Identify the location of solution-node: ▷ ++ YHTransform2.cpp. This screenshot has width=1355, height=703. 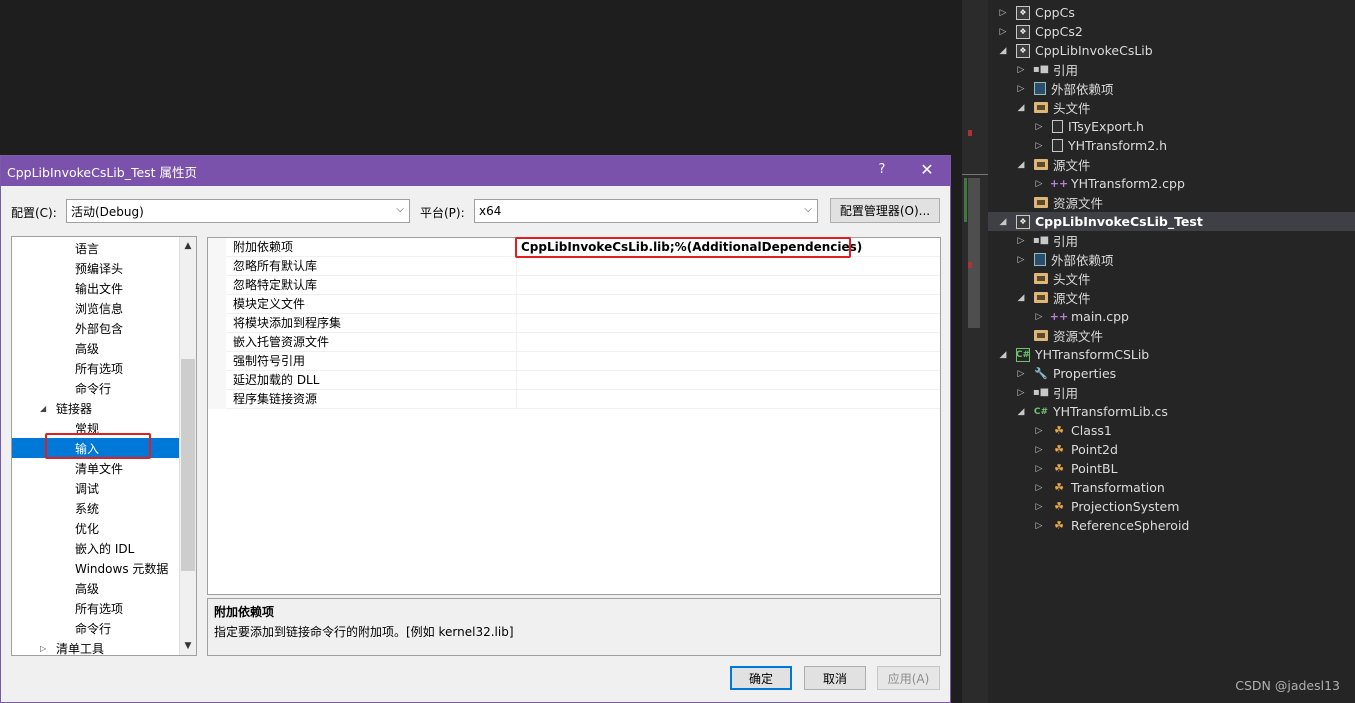
(1171, 183).